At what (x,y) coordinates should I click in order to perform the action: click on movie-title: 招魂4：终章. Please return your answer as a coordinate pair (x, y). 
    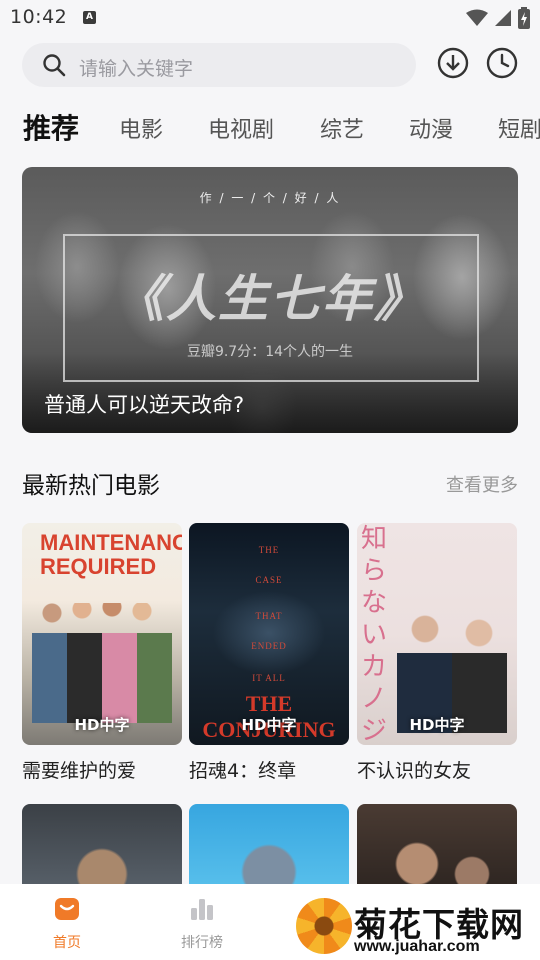
    Looking at the image, I should click on (242, 769).